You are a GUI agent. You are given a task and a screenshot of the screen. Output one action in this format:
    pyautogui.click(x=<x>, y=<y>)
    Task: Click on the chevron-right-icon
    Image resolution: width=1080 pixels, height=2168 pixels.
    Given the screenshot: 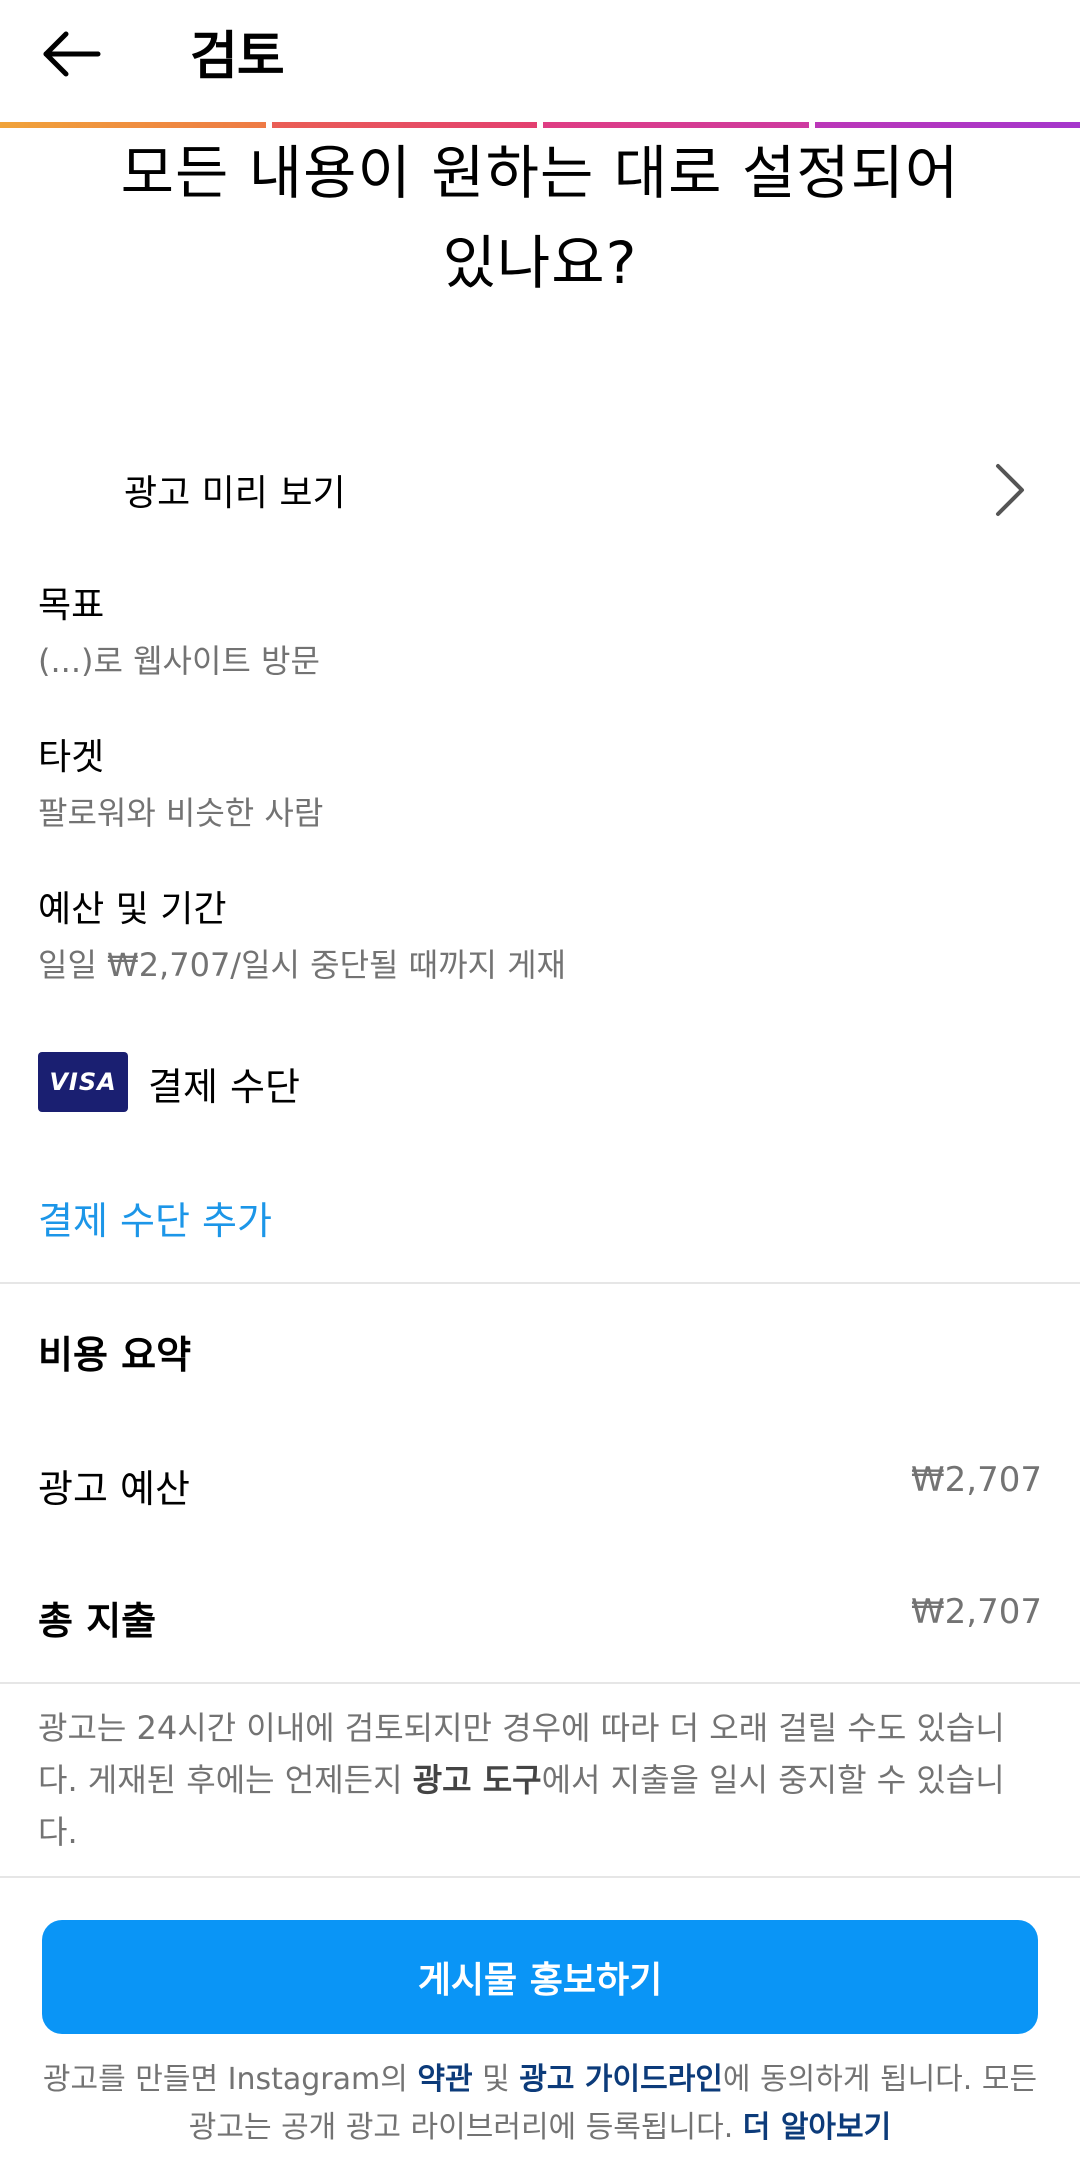 What is the action you would take?
    pyautogui.click(x=1010, y=490)
    